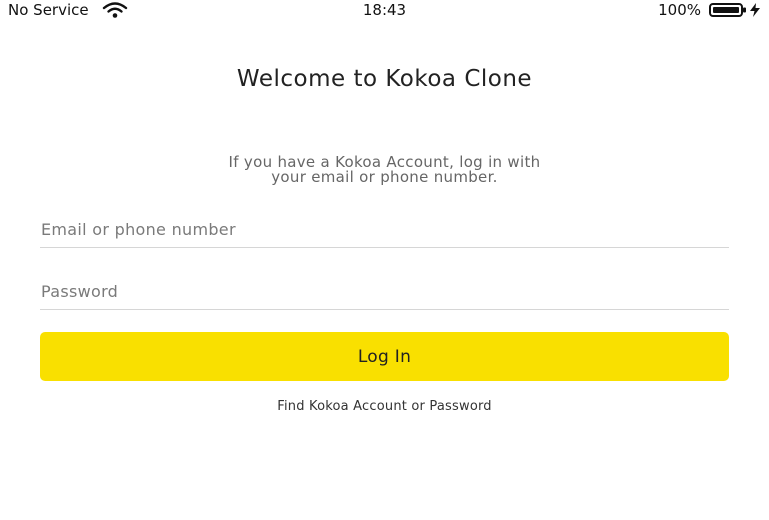 This screenshot has height=520, width=769. I want to click on status-time: 18:43, so click(384, 10).